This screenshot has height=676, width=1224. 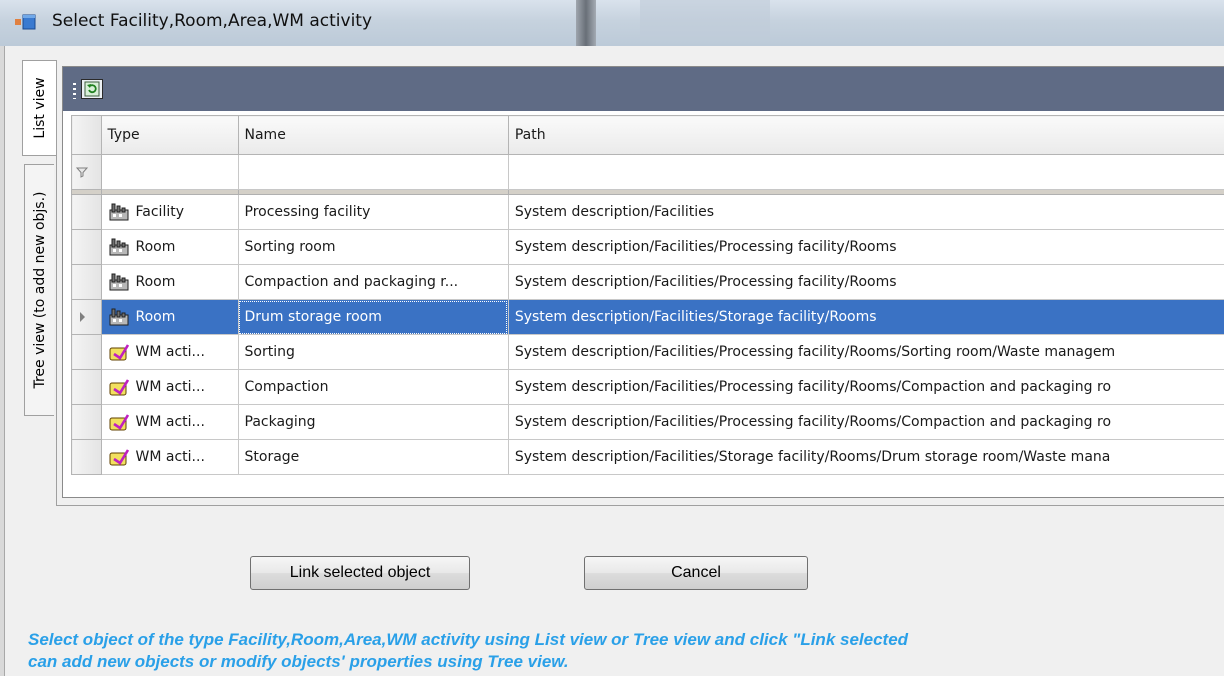 What do you see at coordinates (373, 457) in the screenshot?
I see `cell-name: Storage` at bounding box center [373, 457].